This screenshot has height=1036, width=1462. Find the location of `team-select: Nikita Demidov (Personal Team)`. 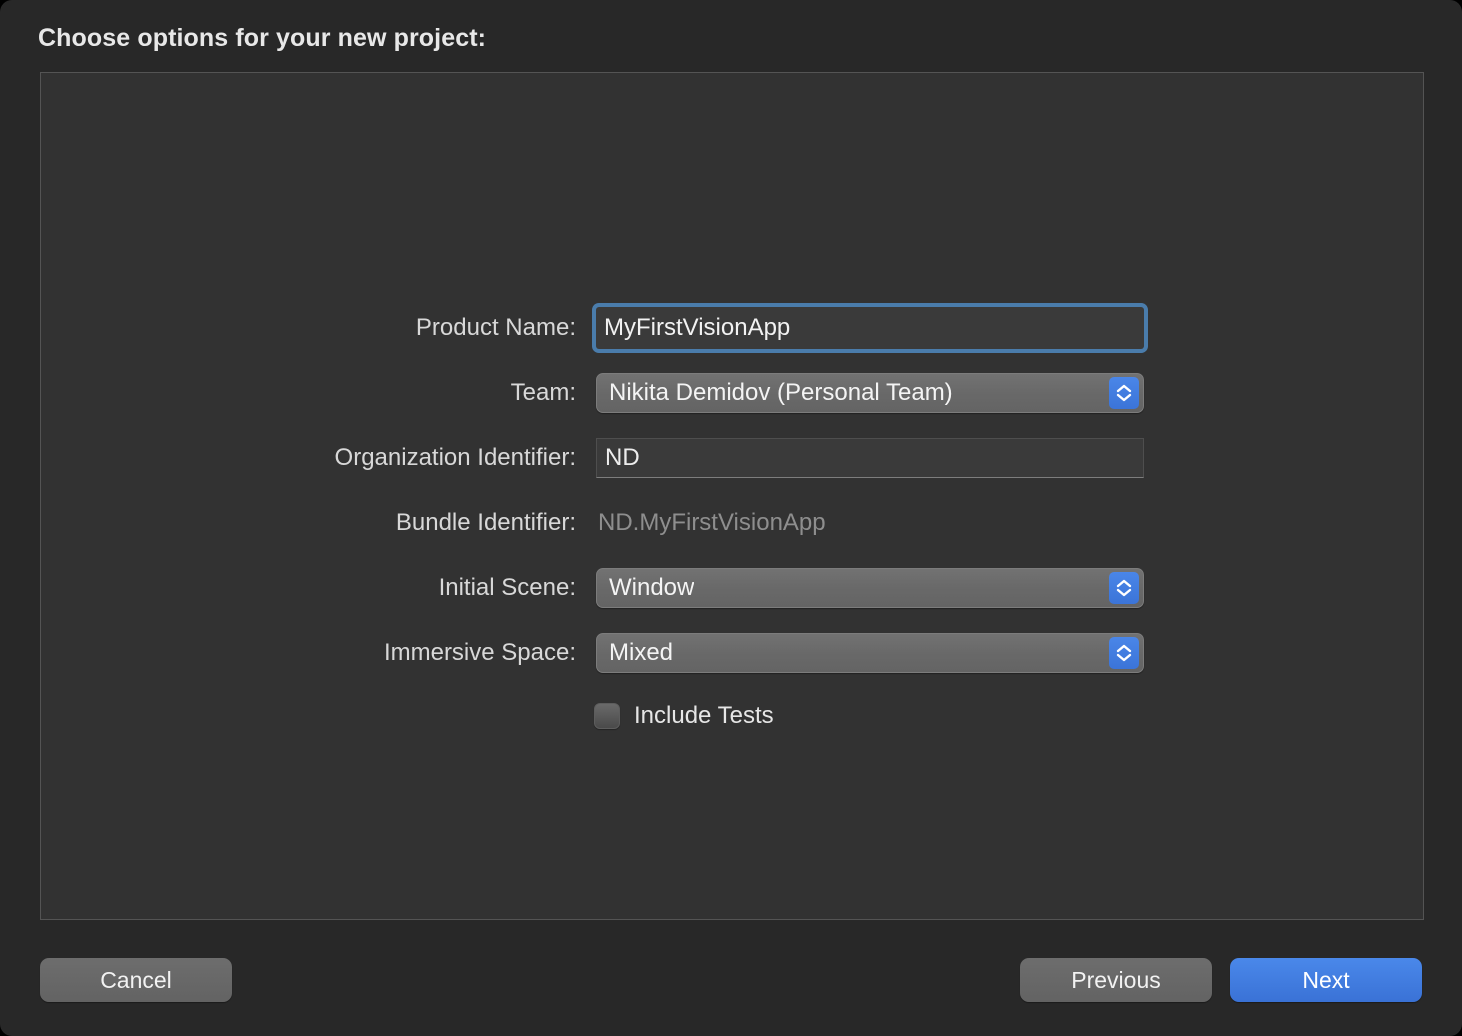

team-select: Nikita Demidov (Personal Team) is located at coordinates (870, 392).